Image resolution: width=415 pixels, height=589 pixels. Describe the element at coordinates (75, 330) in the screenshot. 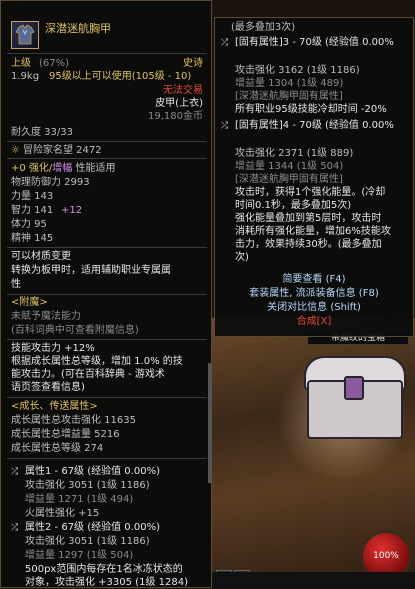

I see `enchant-hint: (百科词典中可查看附魔信息)` at that location.